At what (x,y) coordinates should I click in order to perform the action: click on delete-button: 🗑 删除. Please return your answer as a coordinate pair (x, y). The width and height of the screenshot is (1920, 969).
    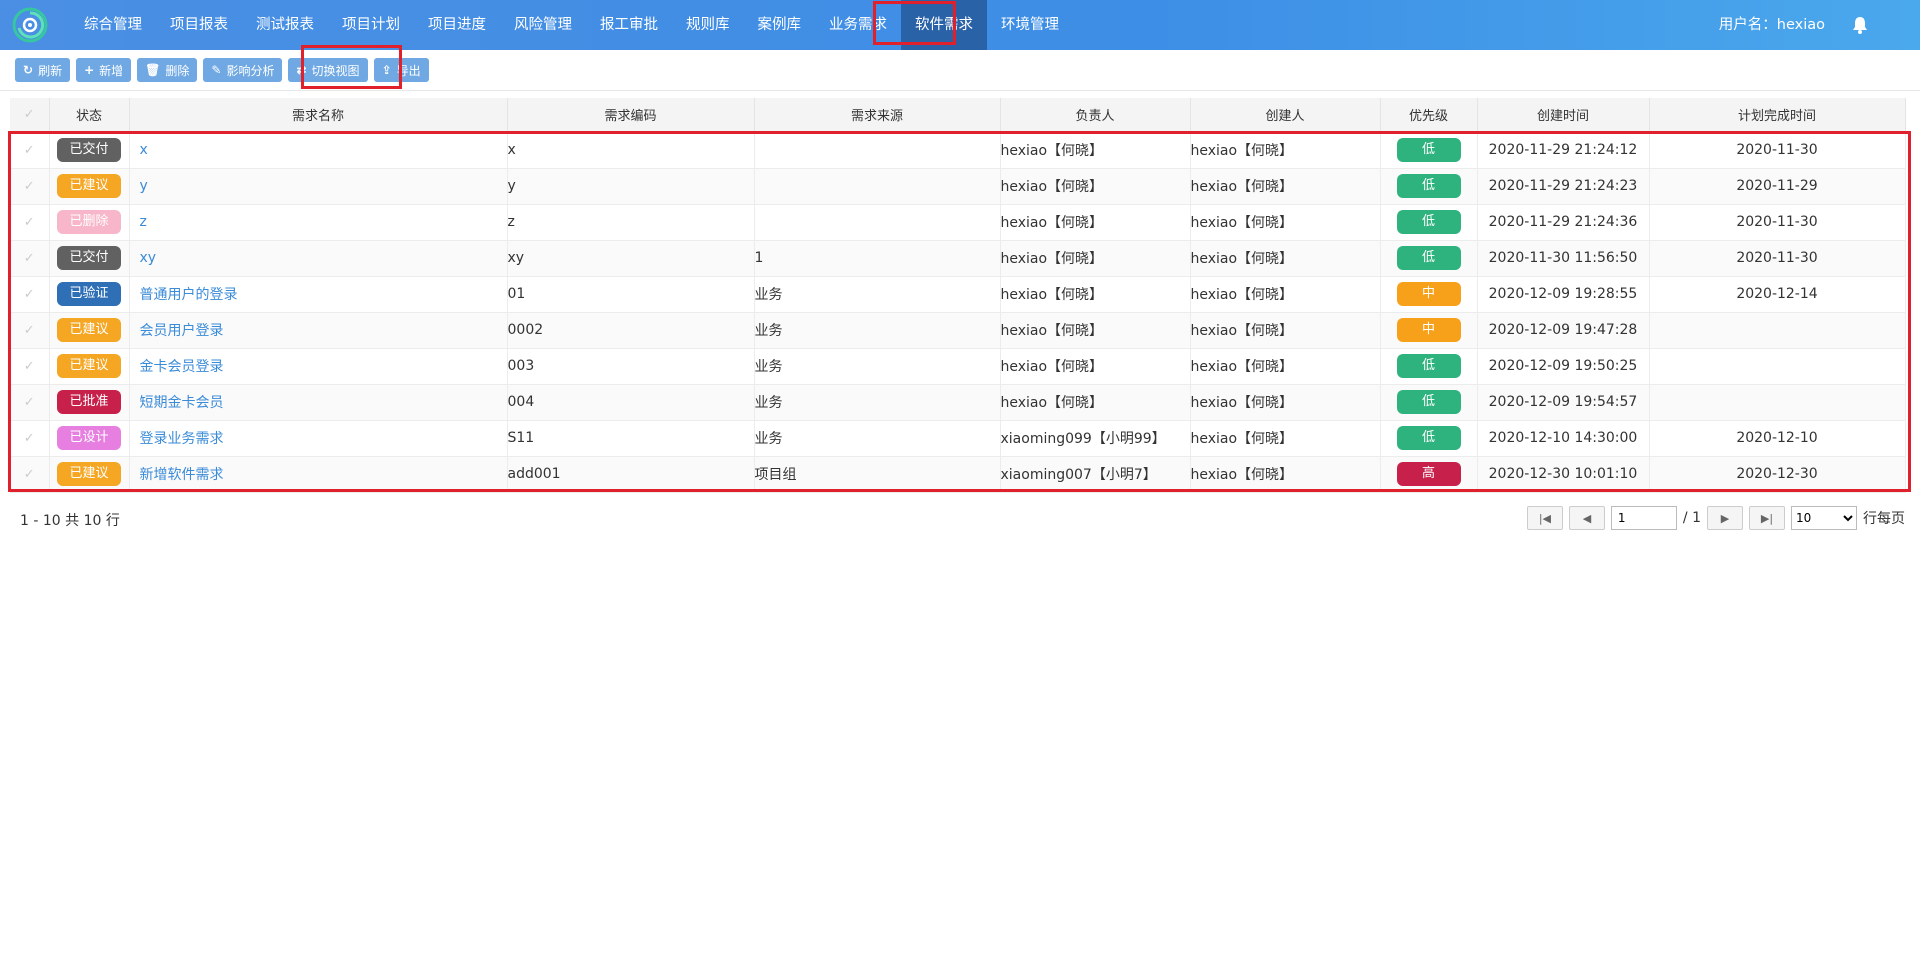
    Looking at the image, I should click on (167, 70).